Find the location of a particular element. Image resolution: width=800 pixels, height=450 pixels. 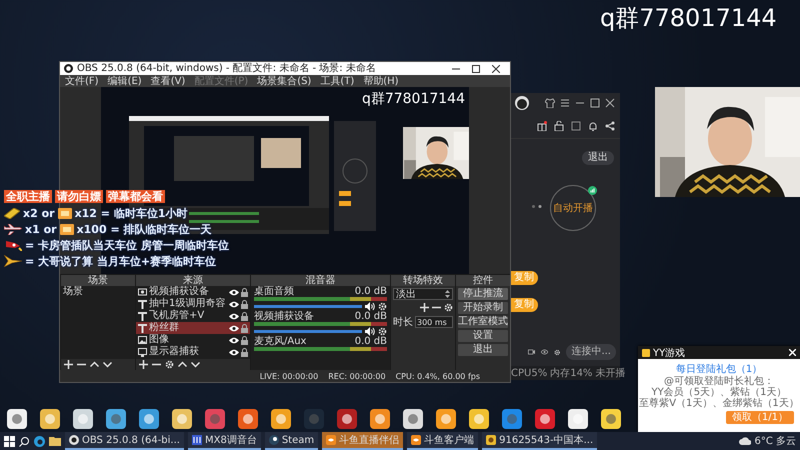

status-text: CPU5% is located at coordinates (529, 373).